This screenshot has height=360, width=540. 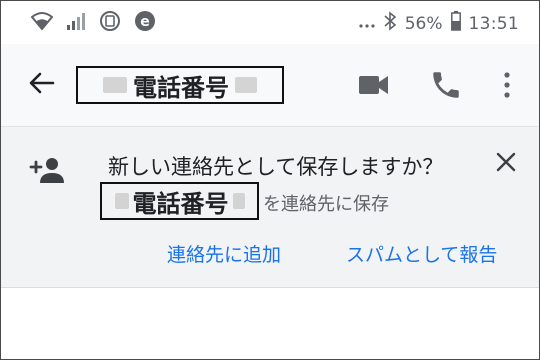 I want to click on svg-text: e, so click(x=145, y=22).